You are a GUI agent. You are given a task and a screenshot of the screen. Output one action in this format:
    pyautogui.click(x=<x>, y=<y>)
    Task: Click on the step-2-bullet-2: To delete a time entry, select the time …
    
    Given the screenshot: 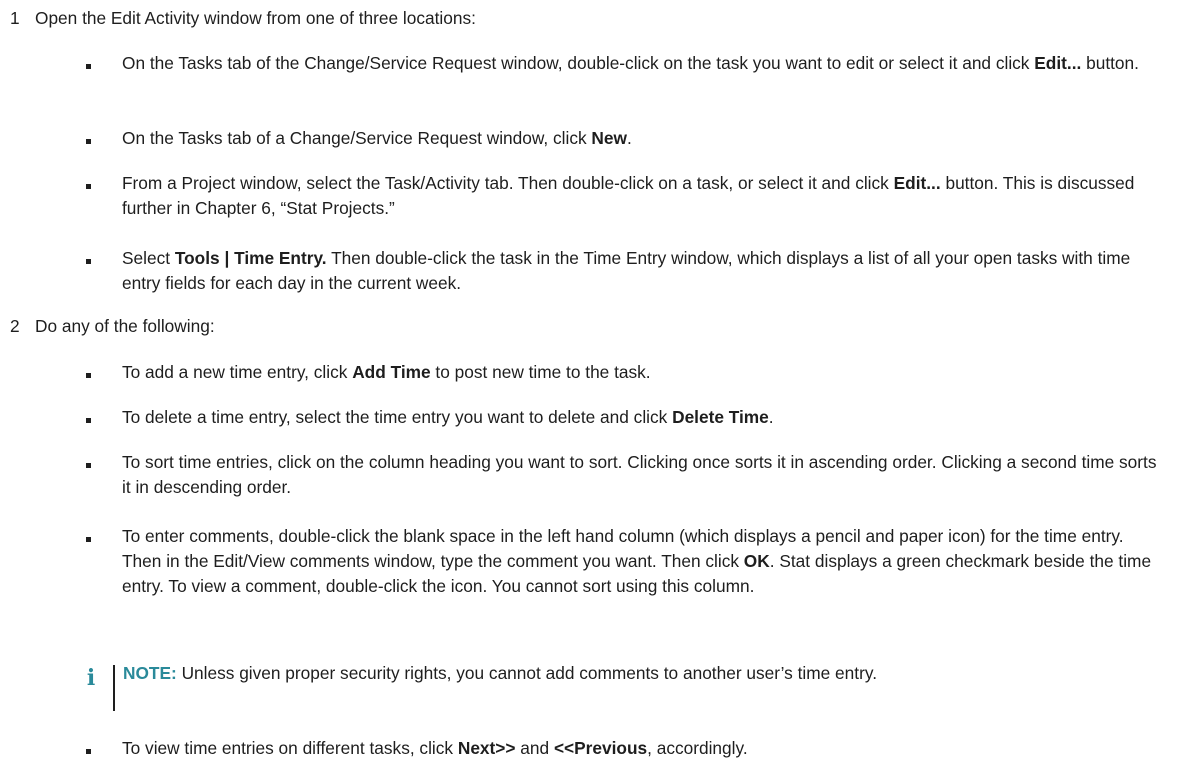 What is the action you would take?
    pyautogui.click(x=642, y=417)
    